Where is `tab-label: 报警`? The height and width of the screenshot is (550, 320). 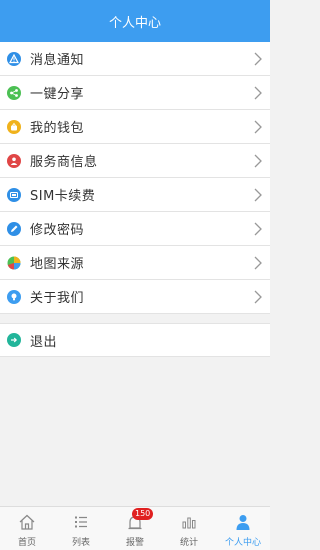 tab-label: 报警 is located at coordinates (134, 543).